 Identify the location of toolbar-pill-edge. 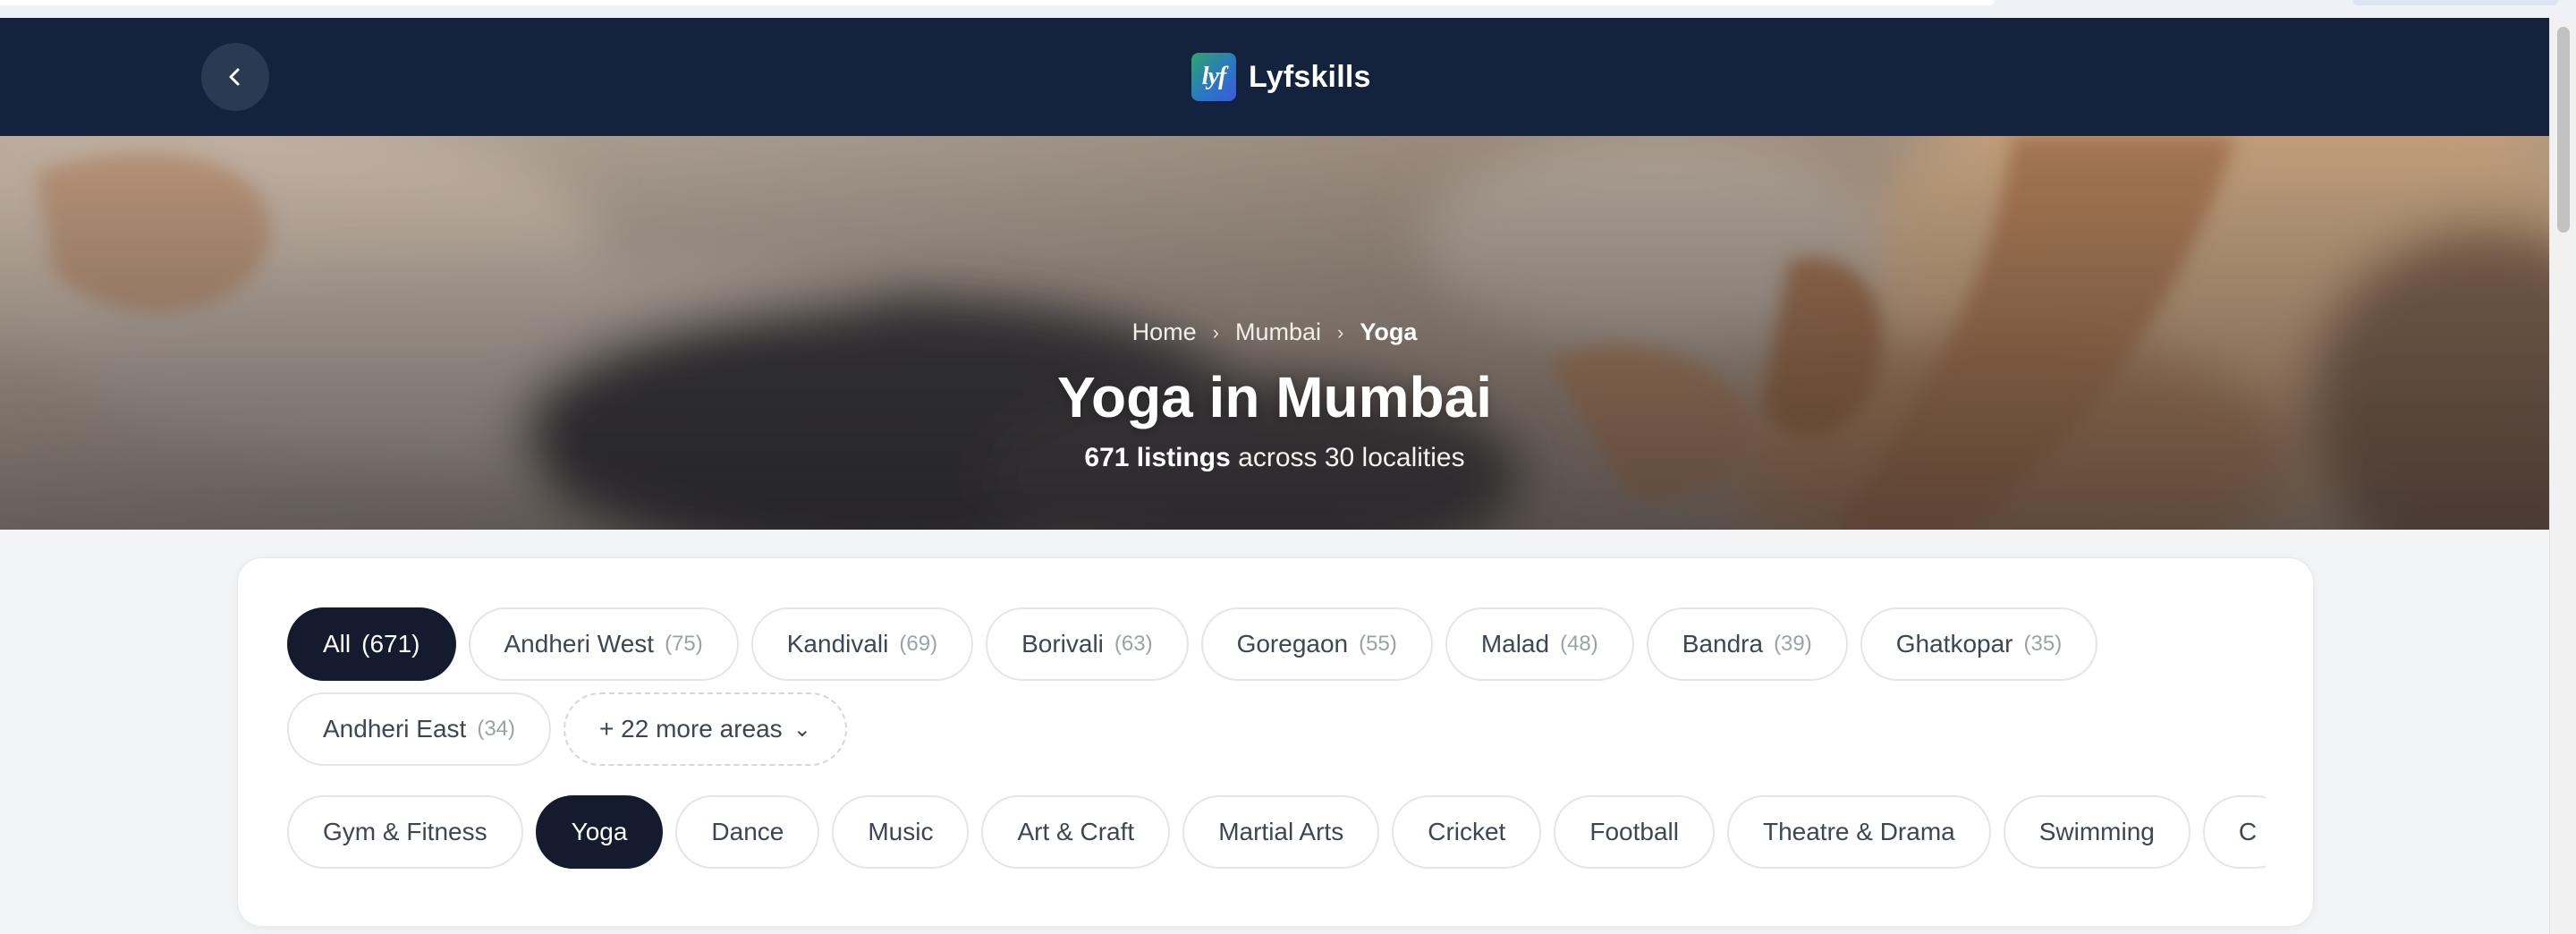
(2455, 2).